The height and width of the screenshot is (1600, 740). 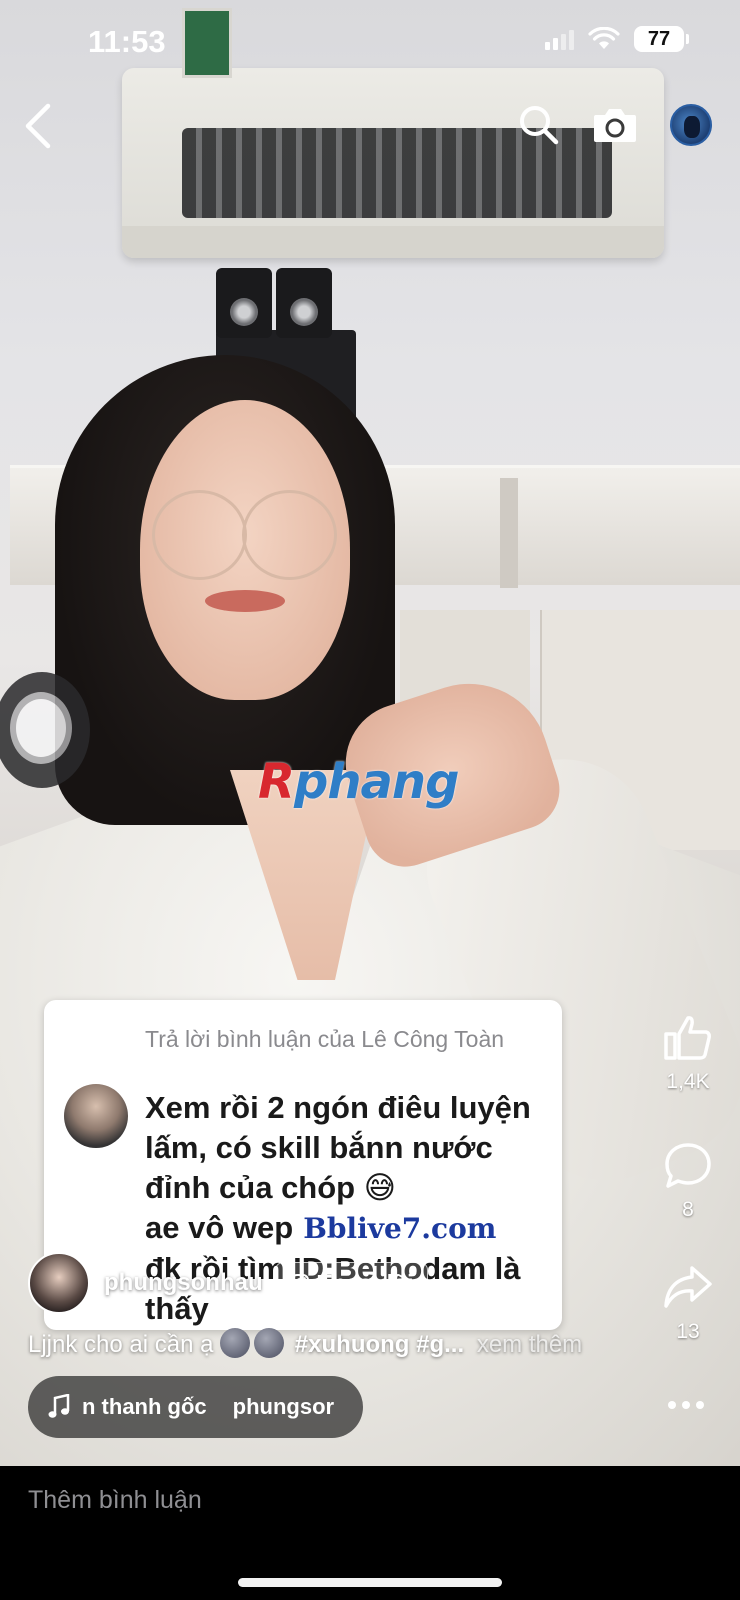 What do you see at coordinates (283, 1406) in the screenshot?
I see `music-artist-label: phungsor` at bounding box center [283, 1406].